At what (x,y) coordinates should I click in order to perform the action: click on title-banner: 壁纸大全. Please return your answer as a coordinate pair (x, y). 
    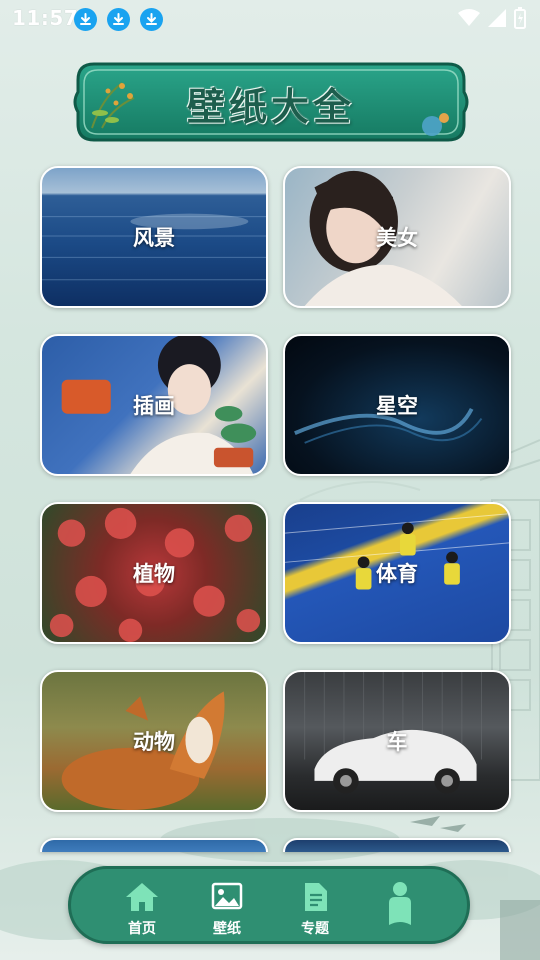
    Looking at the image, I should click on (271, 102).